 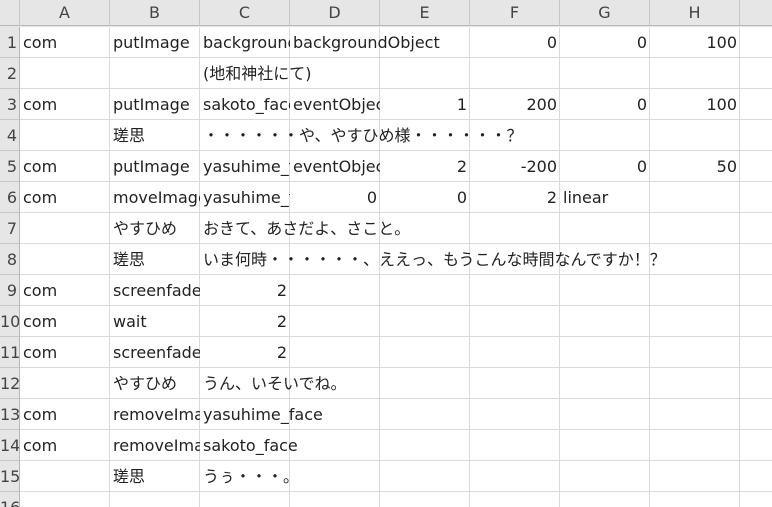 What do you see at coordinates (605, 197) in the screenshot?
I see `cell-g6: linear` at bounding box center [605, 197].